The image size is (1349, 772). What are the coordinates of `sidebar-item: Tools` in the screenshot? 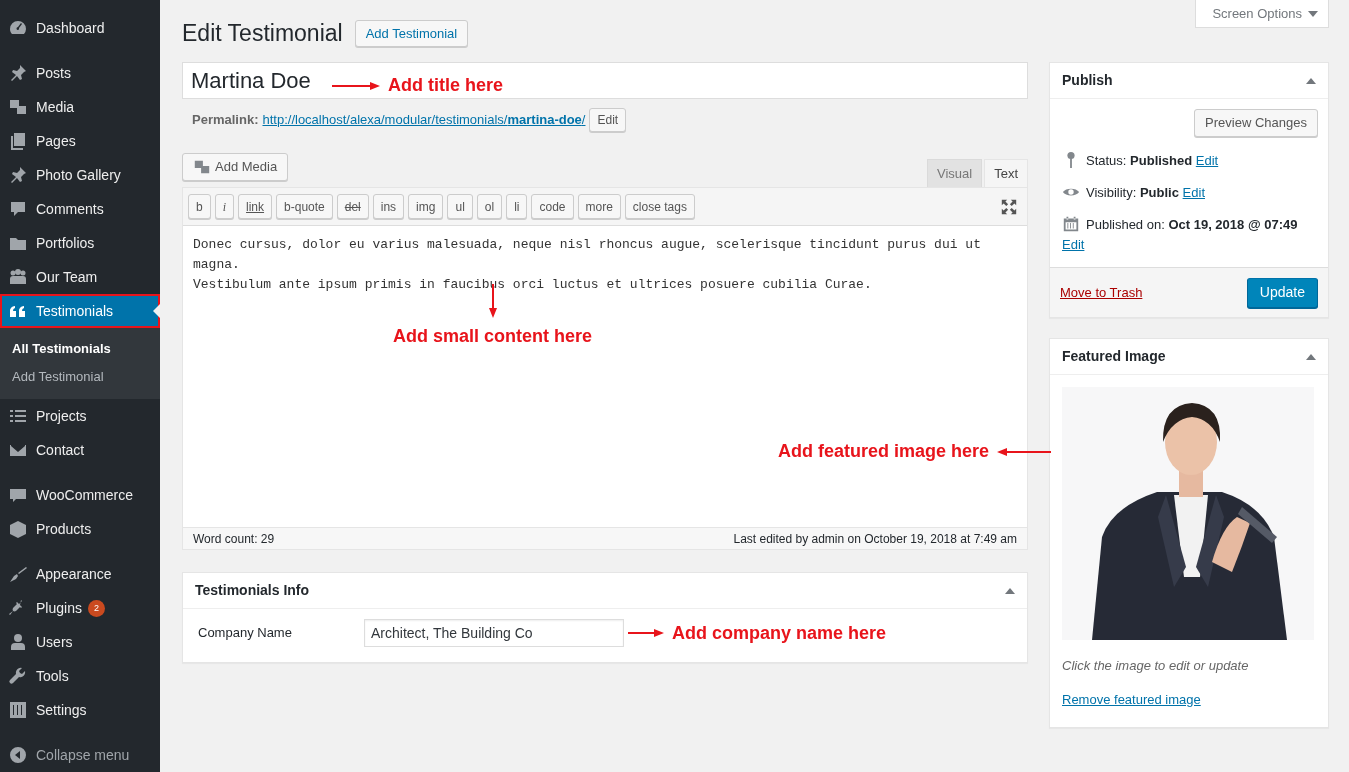 It's located at (80, 676).